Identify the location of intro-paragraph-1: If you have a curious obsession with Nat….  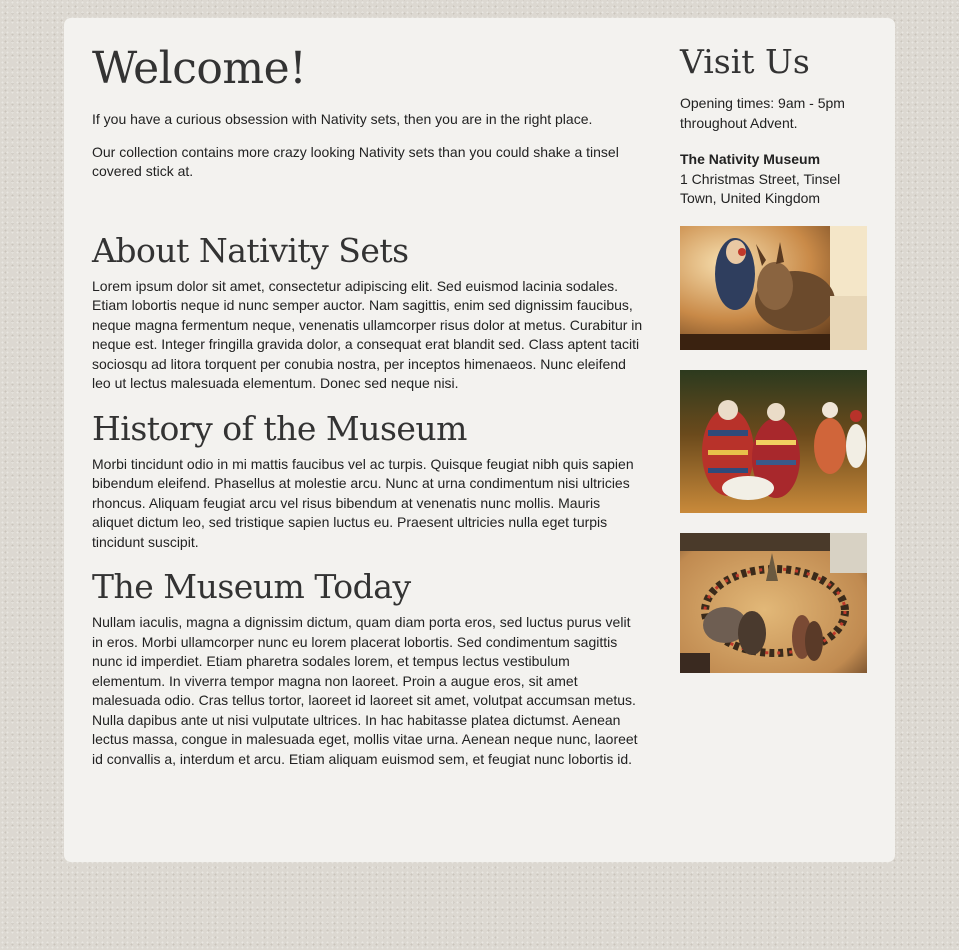
(342, 119).